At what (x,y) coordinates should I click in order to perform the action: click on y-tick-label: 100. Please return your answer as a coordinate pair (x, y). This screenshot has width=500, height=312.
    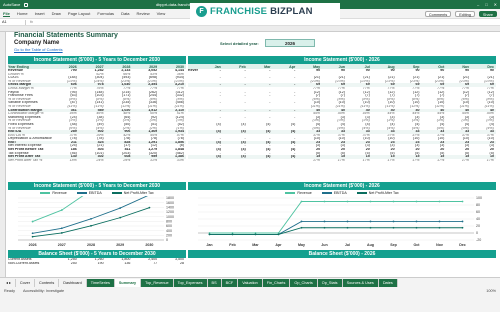
    Looking at the image, I should click on (479, 198).